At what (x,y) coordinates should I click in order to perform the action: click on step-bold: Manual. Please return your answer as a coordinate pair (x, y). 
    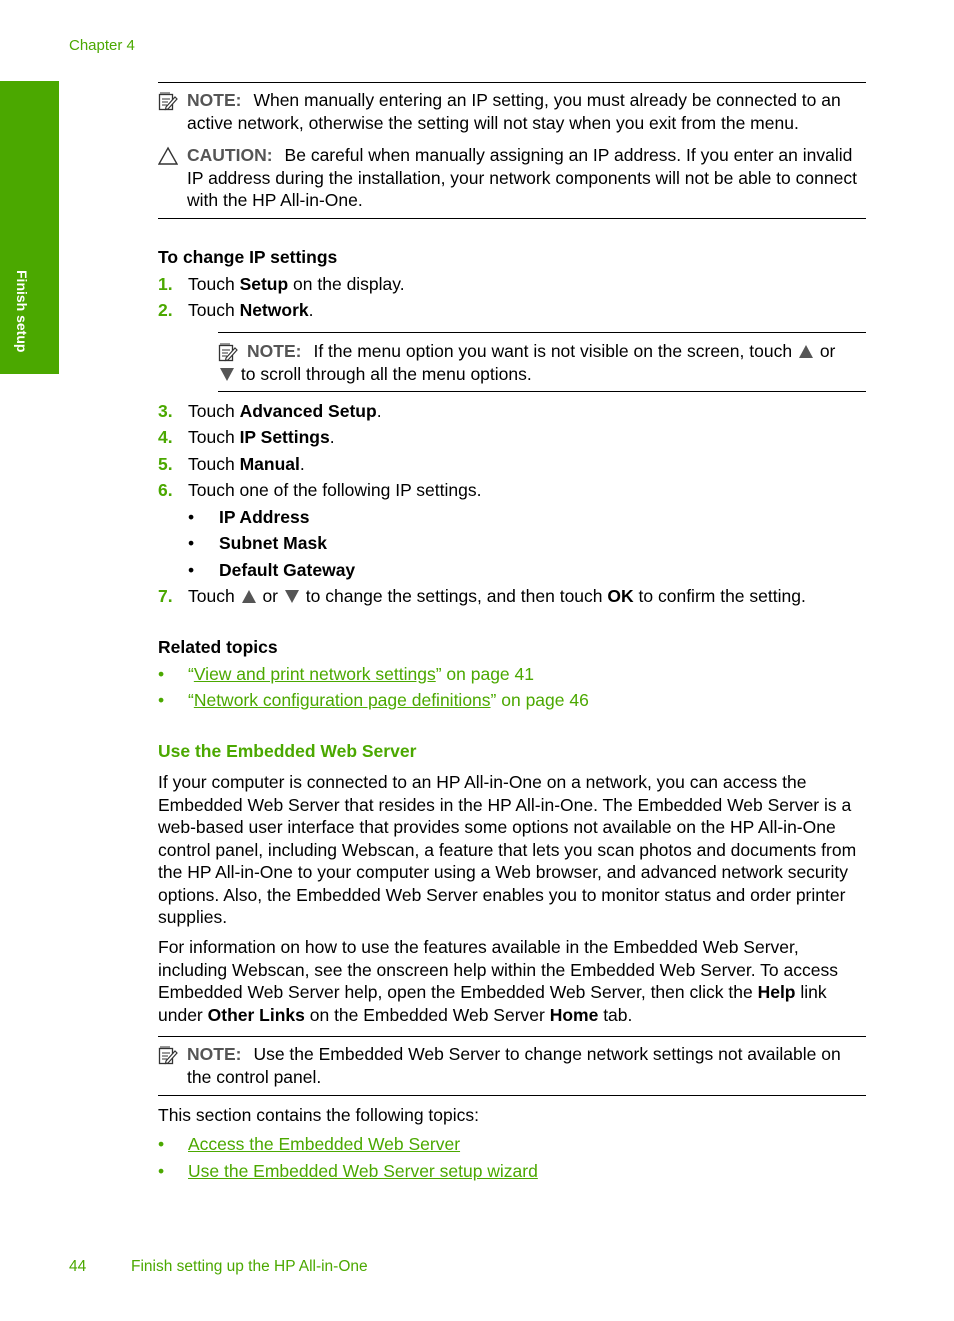
    Looking at the image, I should click on (269, 464).